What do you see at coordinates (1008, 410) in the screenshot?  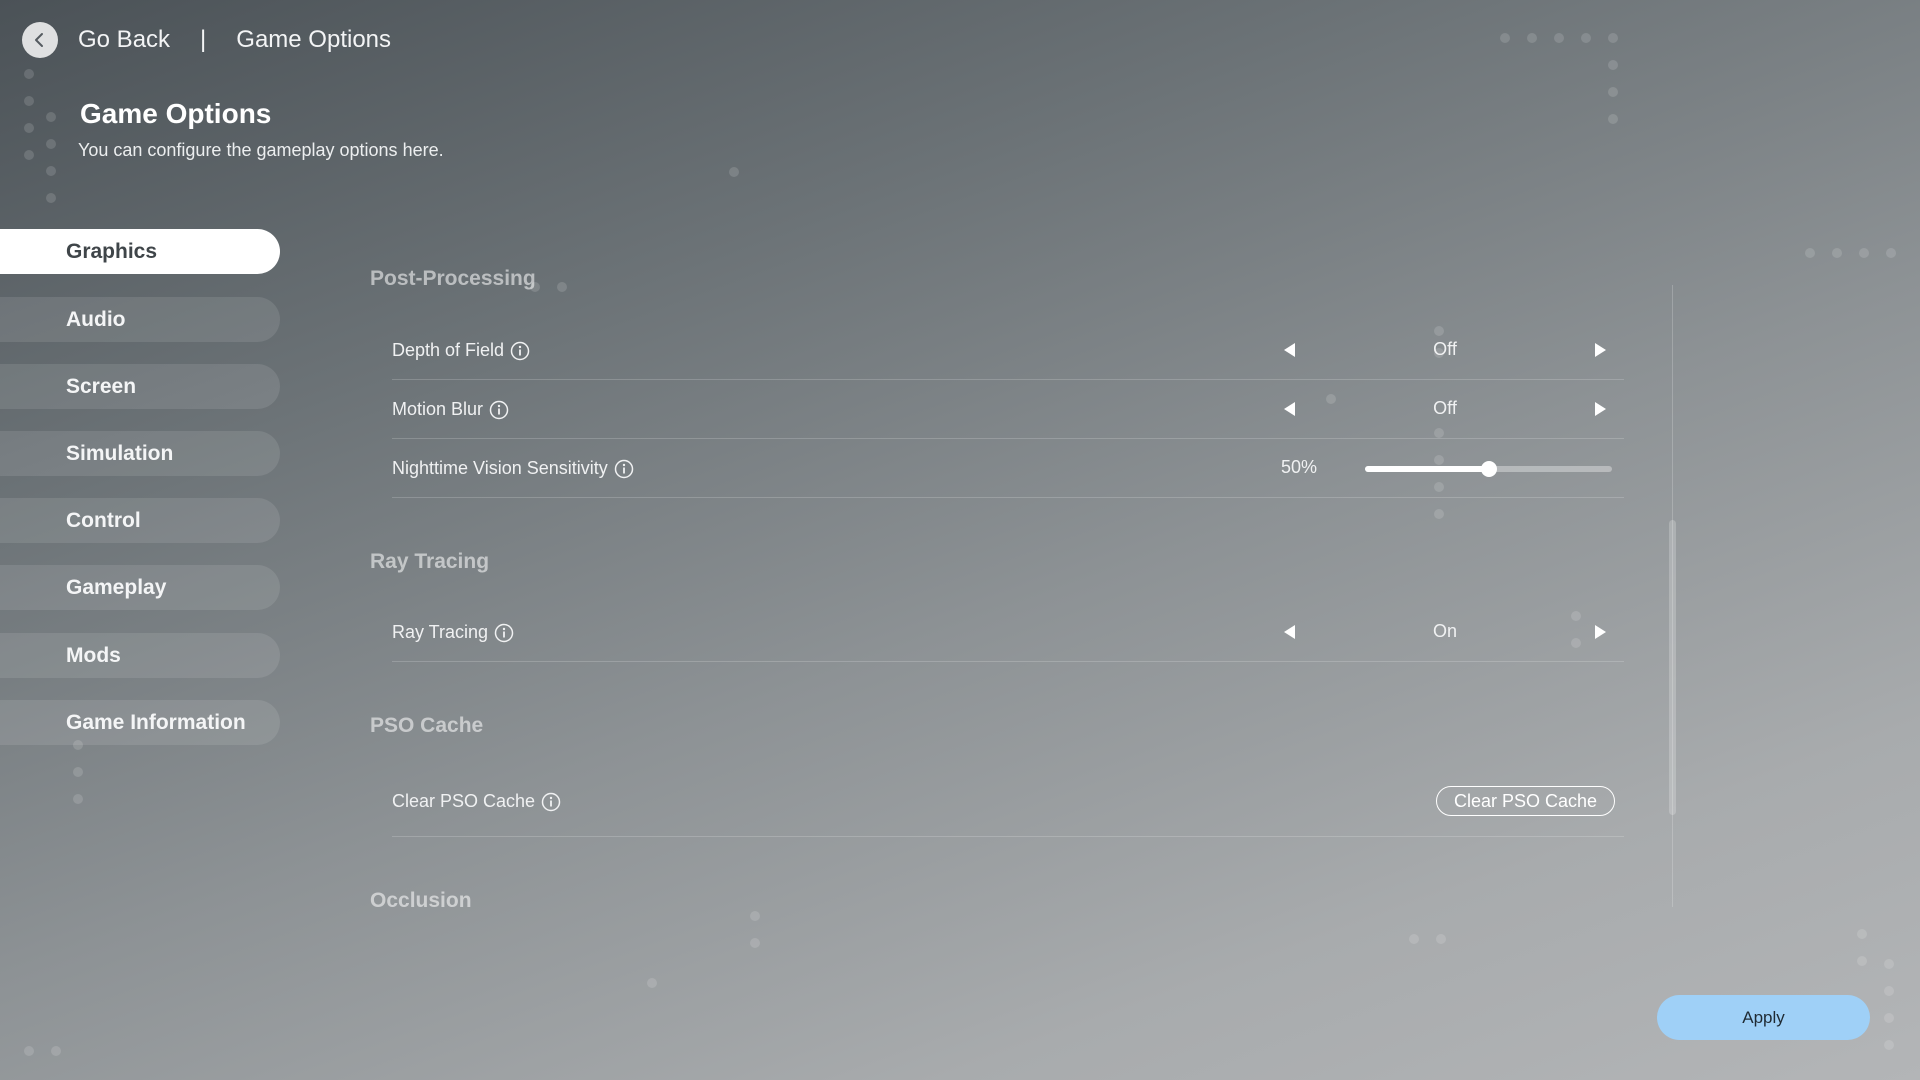 I see `setting-row-motion-blur: Motion Blur Off` at bounding box center [1008, 410].